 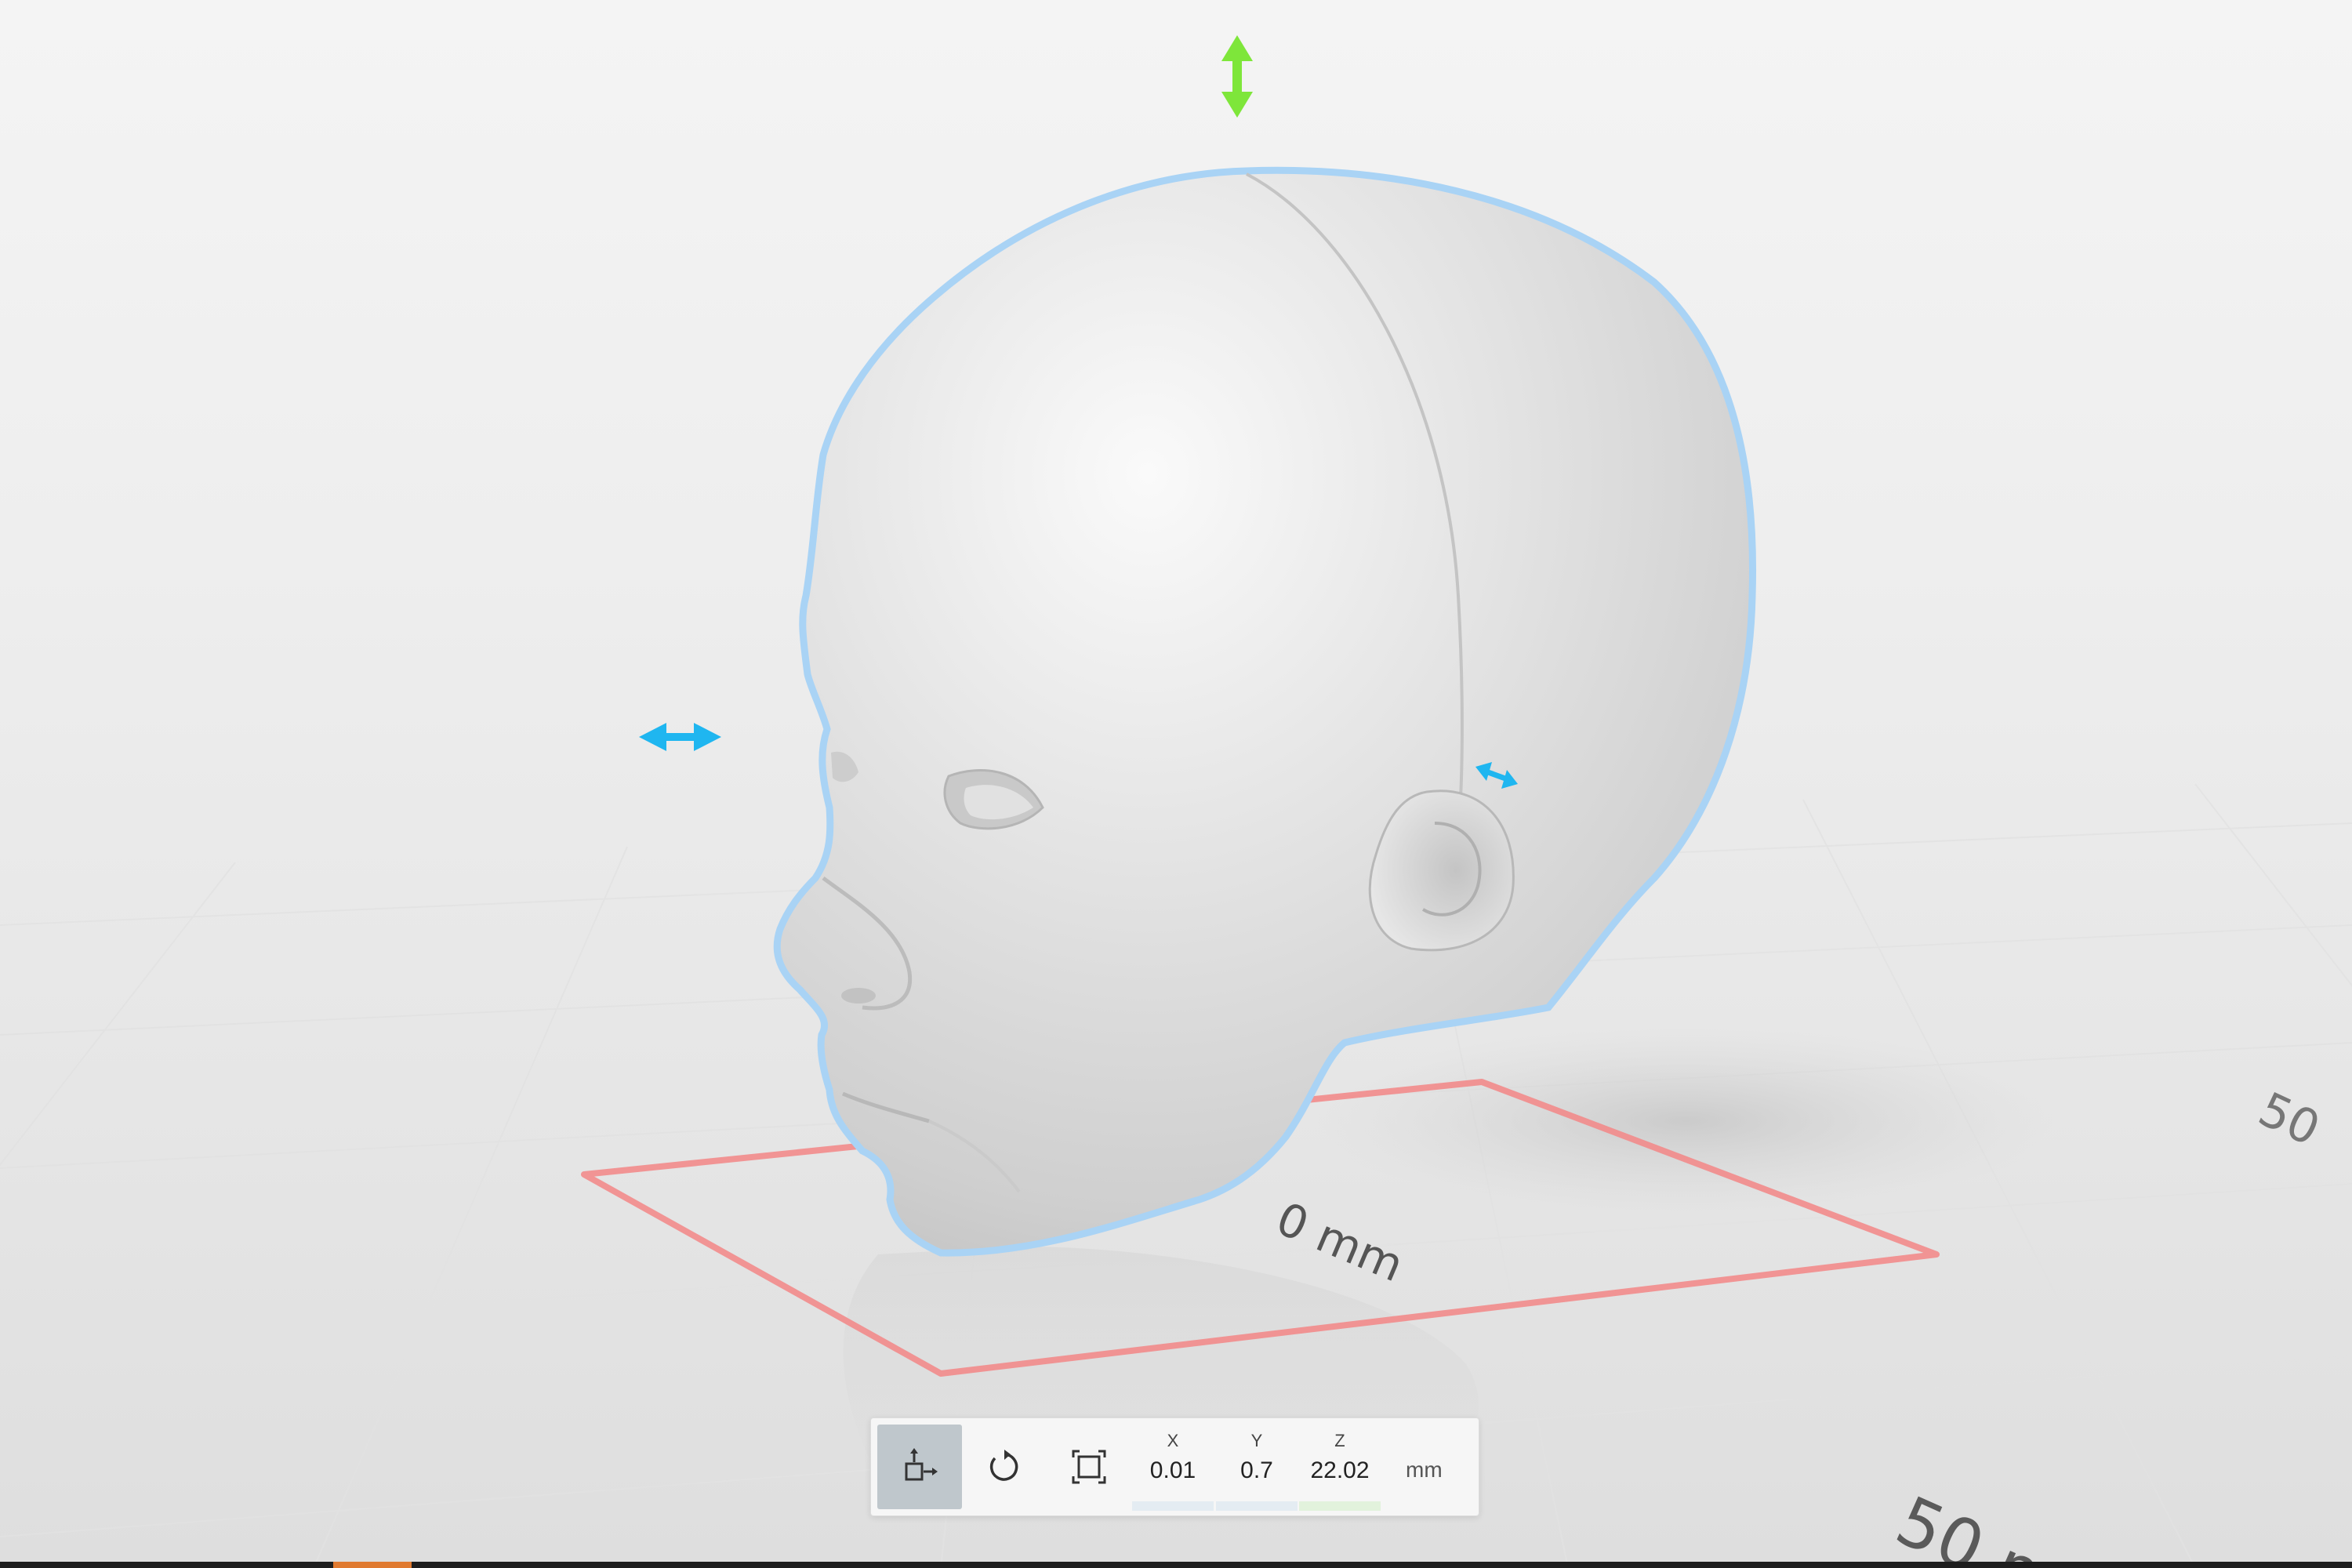 What do you see at coordinates (1424, 1469) in the screenshot?
I see `unit-label: mm` at bounding box center [1424, 1469].